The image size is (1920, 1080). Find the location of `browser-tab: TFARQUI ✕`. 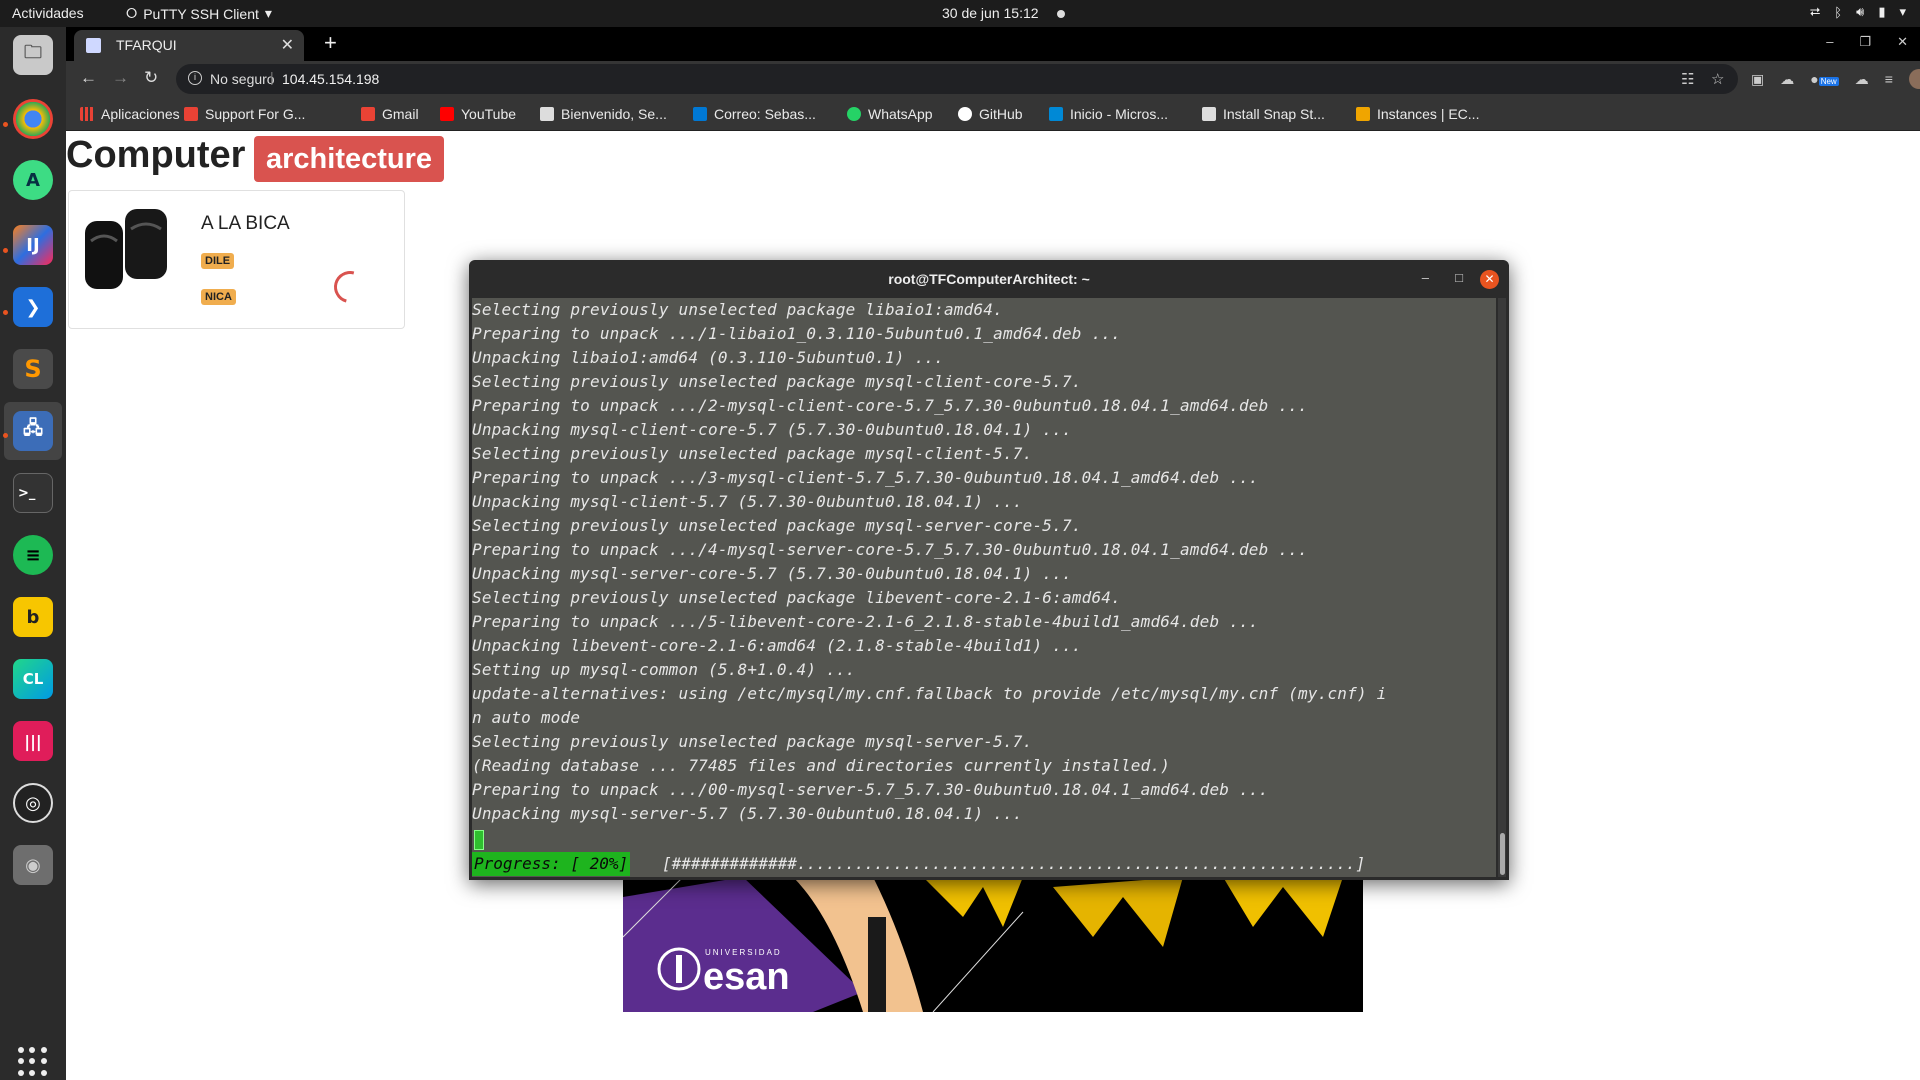

browser-tab: TFARQUI ✕ is located at coordinates (189, 45).